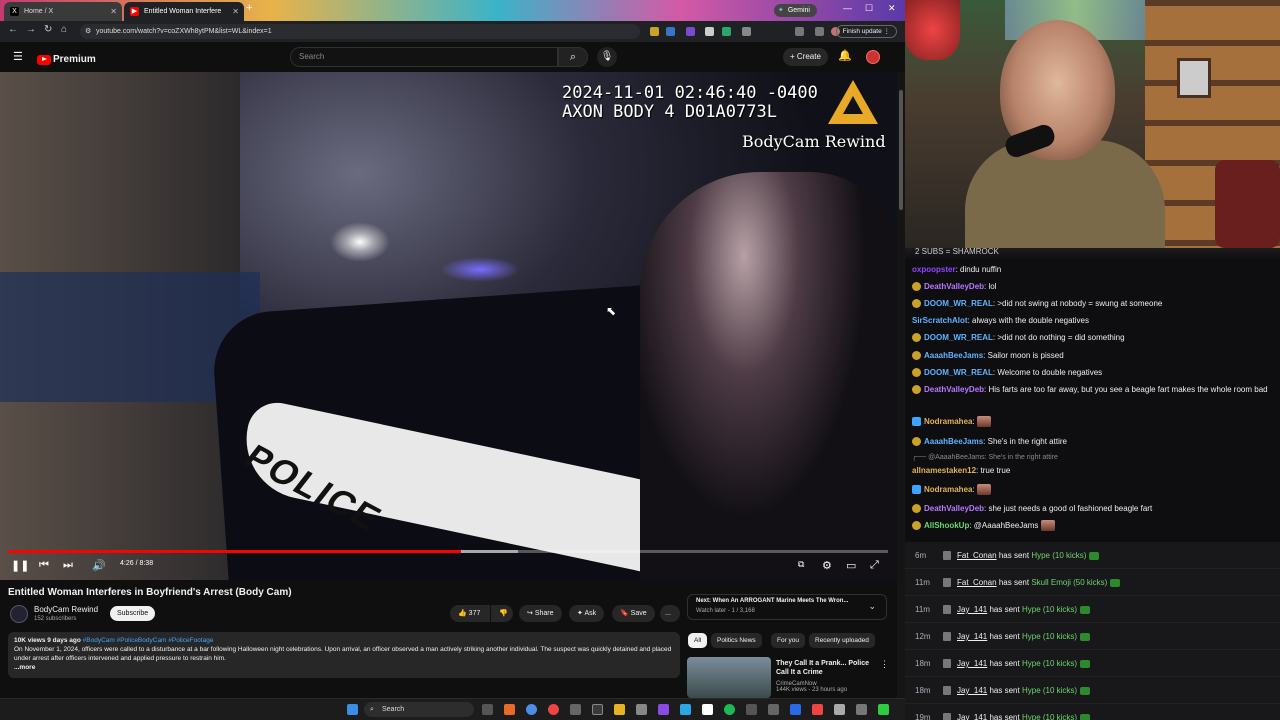  I want to click on chip-for-you: For you, so click(788, 640).